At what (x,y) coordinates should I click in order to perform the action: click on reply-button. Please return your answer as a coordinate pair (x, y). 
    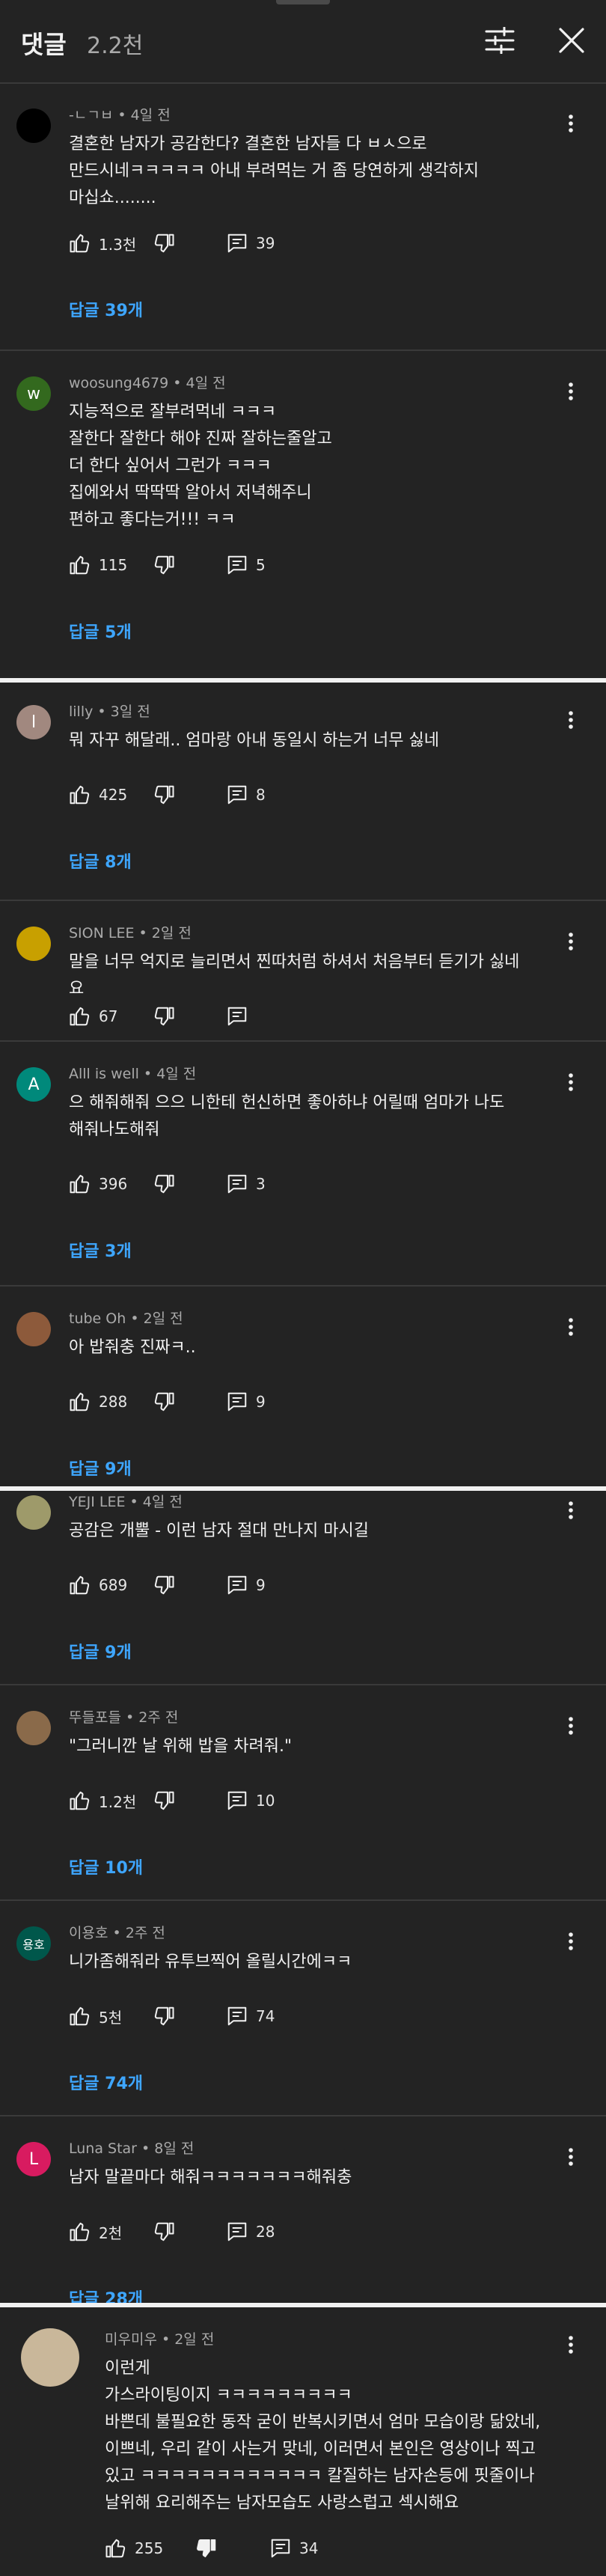
    Looking at the image, I should click on (237, 1016).